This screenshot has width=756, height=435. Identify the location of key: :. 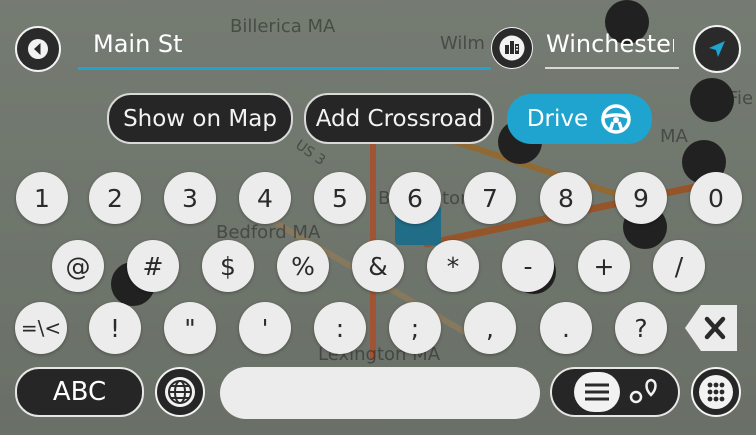
(340, 328).